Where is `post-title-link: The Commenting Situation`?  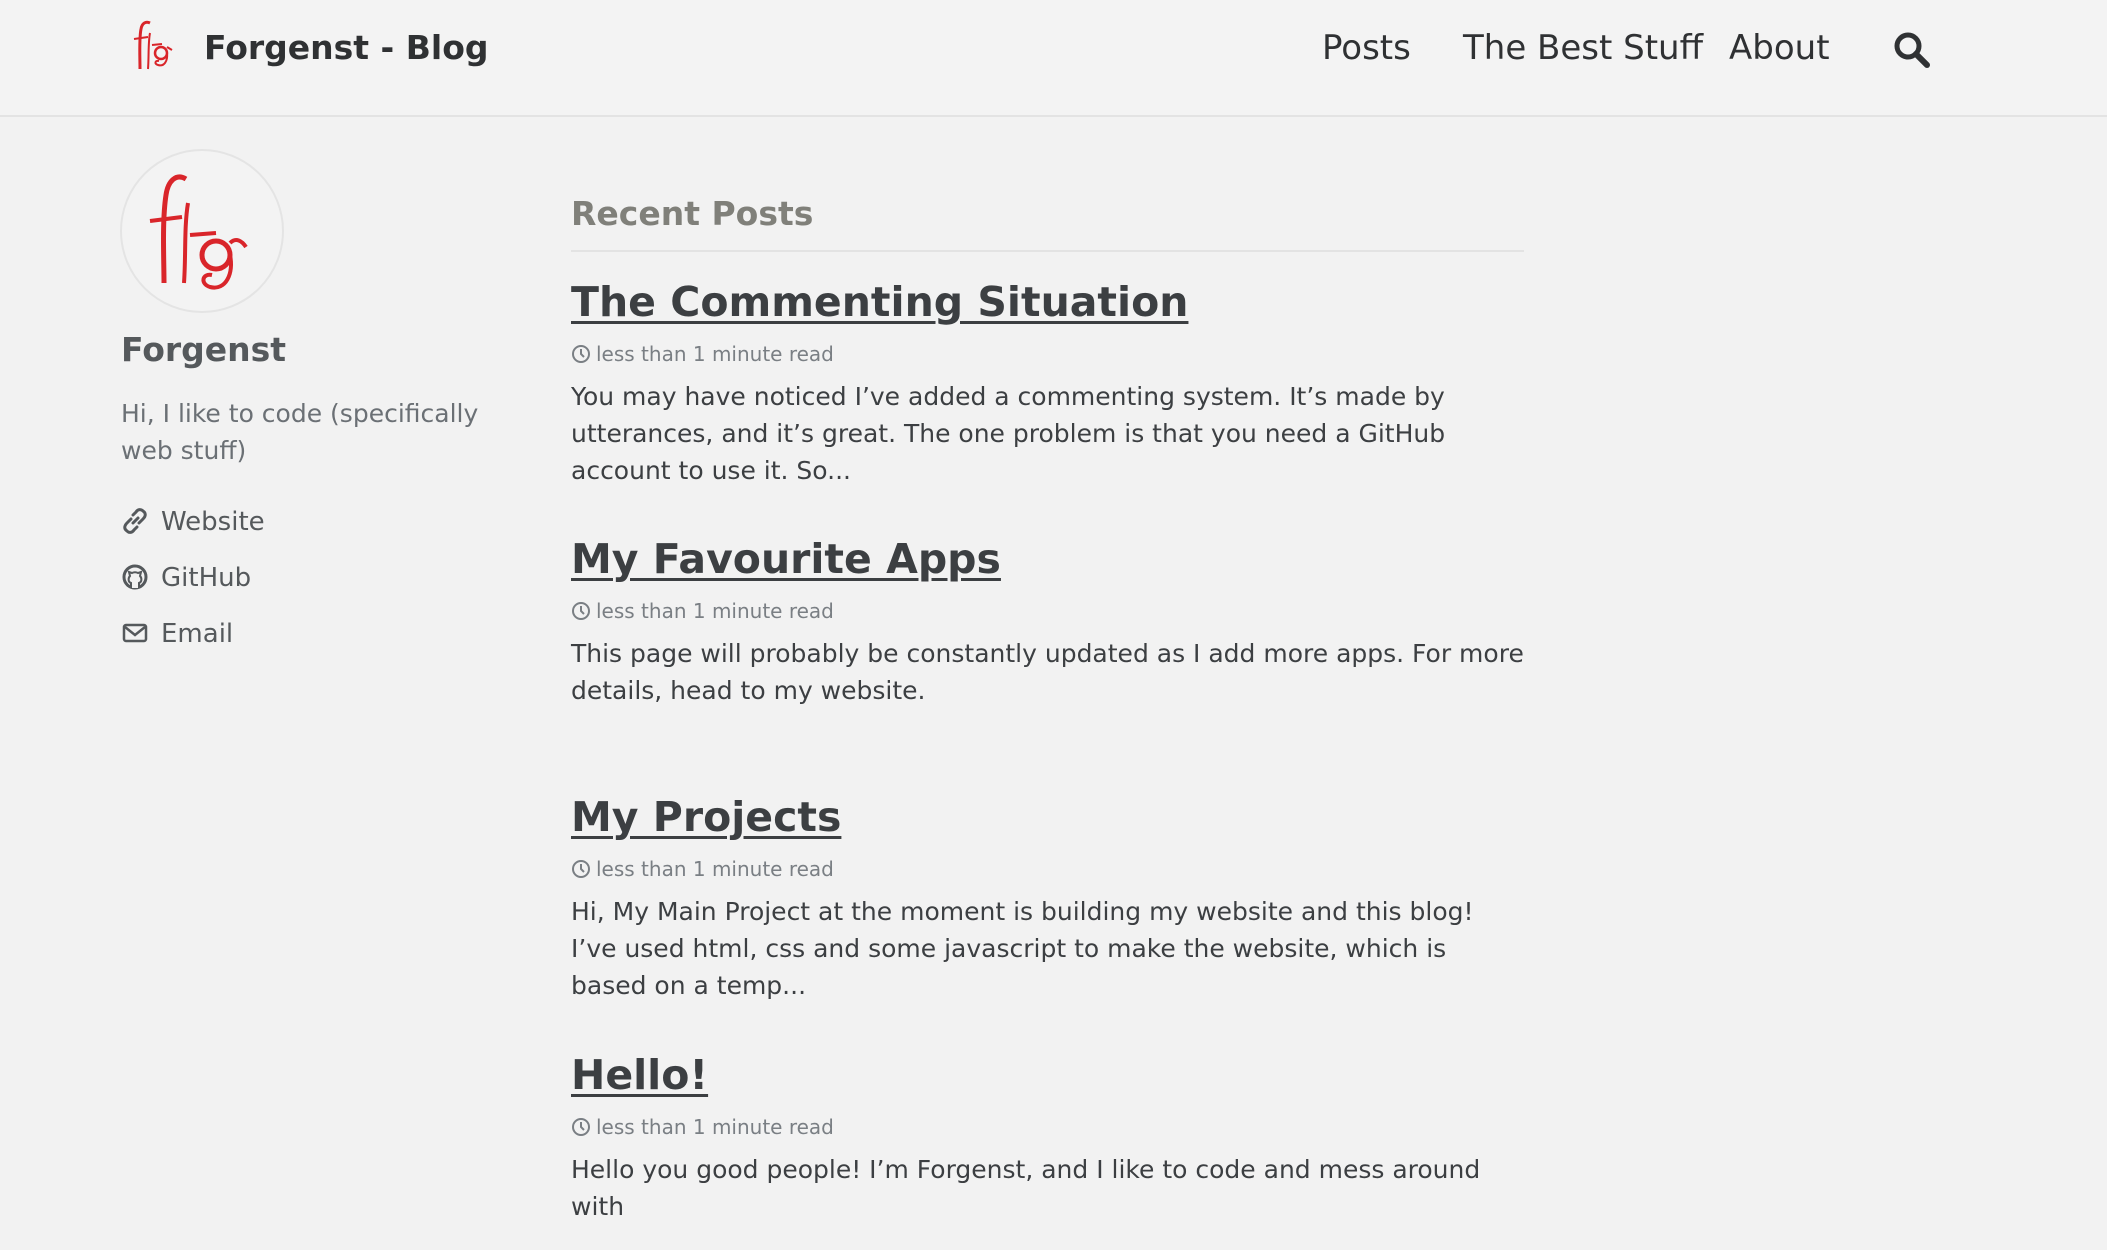 post-title-link: The Commenting Situation is located at coordinates (1047, 302).